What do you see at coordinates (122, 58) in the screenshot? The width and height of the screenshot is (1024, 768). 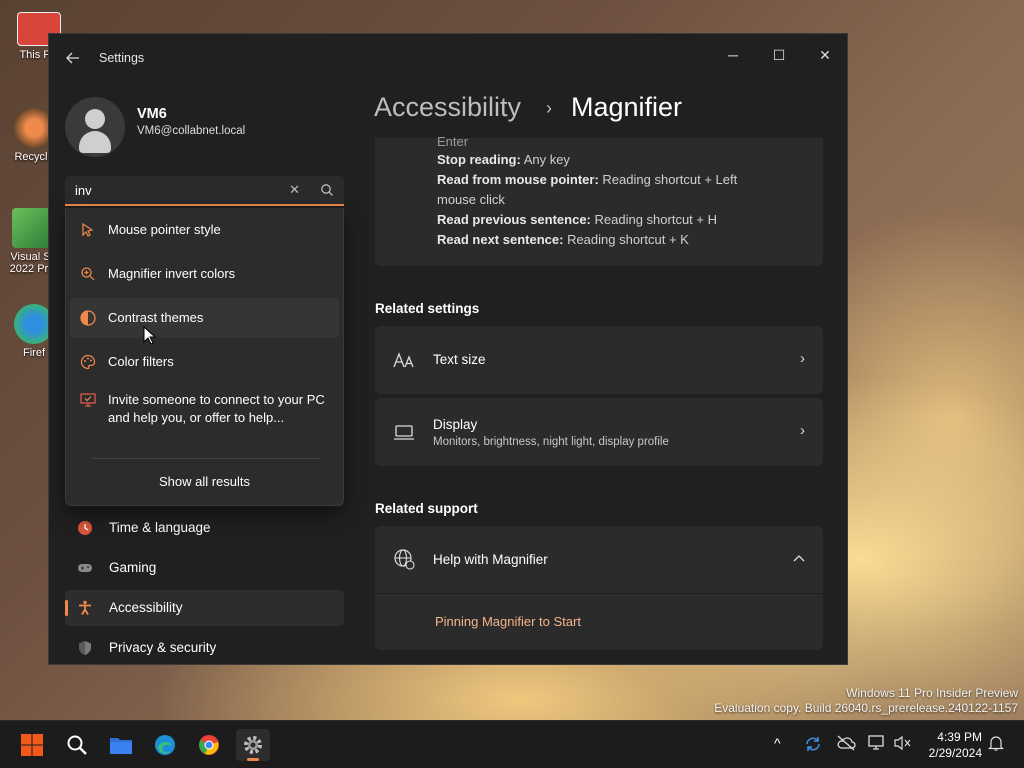 I see `app-title: Settings` at bounding box center [122, 58].